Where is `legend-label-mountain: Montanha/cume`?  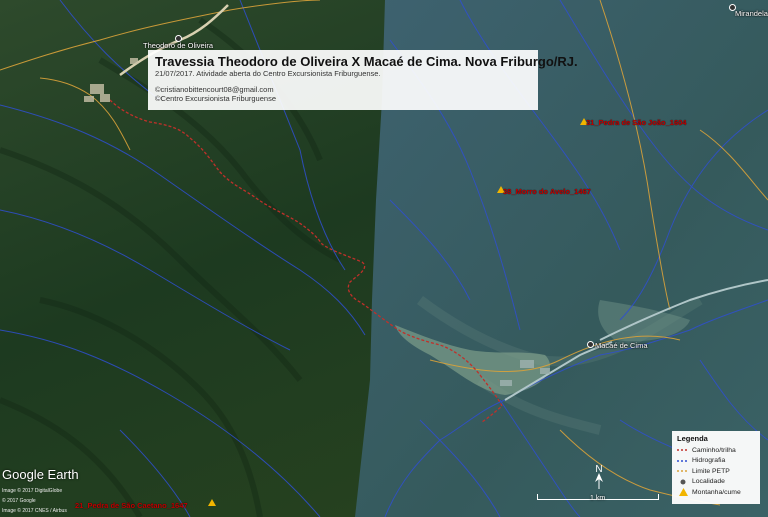 legend-label-mountain: Montanha/cume is located at coordinates (716, 492).